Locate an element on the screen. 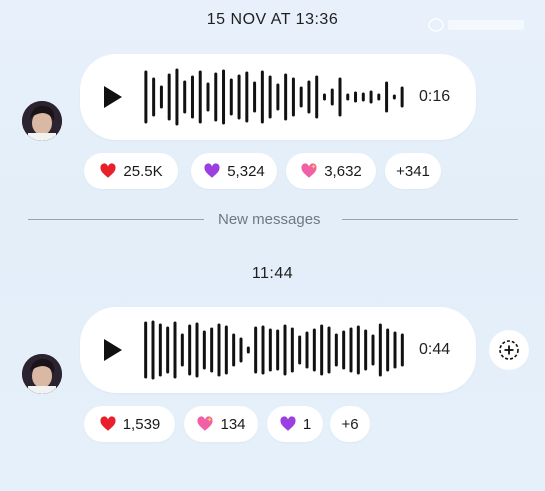  reaction-more-count: +6 is located at coordinates (350, 424).